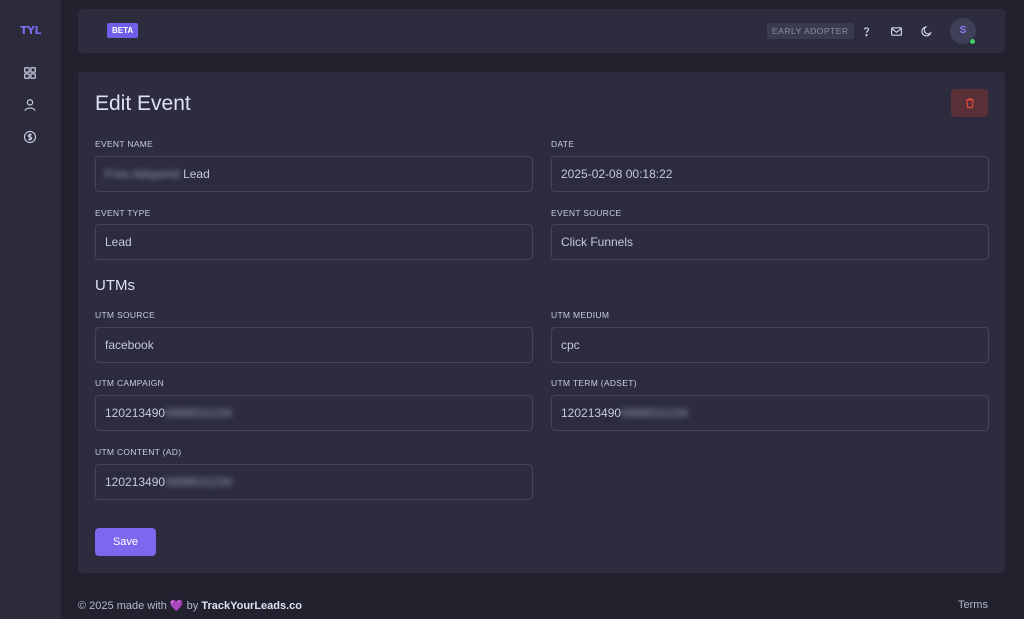  I want to click on dollar-circle-icon, so click(30, 137).